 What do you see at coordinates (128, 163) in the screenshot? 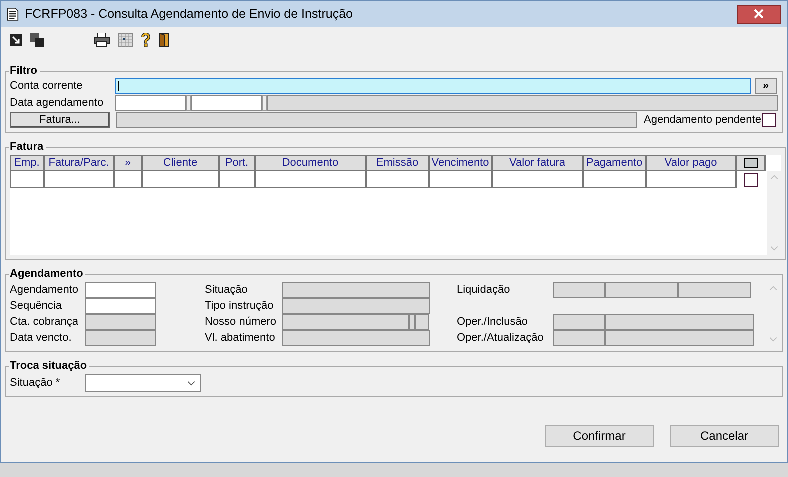
I see `column-header: »` at bounding box center [128, 163].